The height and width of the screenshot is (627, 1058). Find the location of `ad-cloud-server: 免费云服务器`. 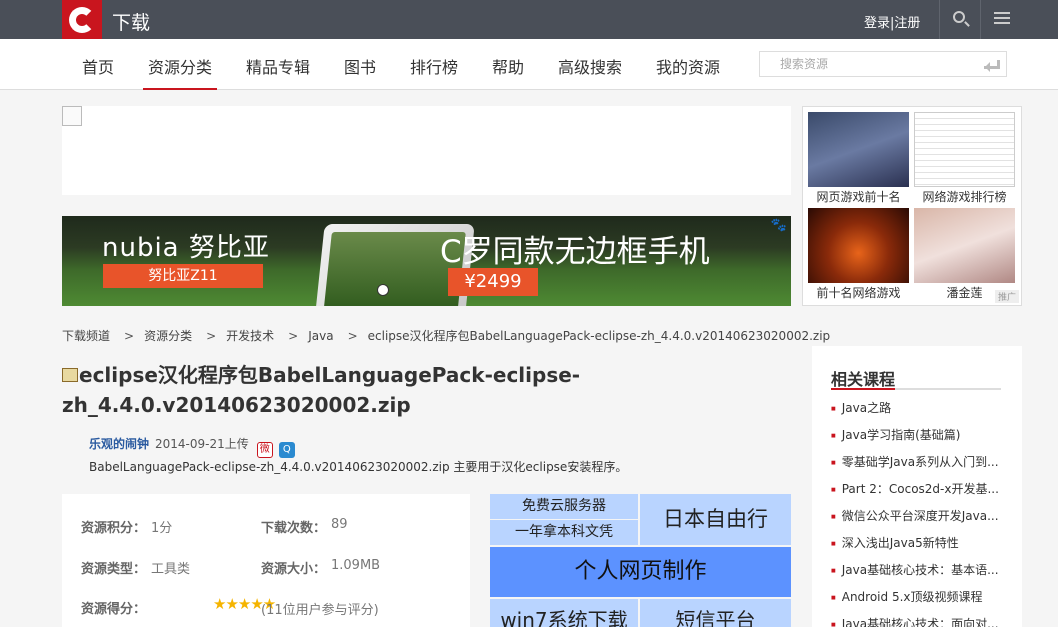

ad-cloud-server: 免费云服务器 is located at coordinates (564, 506).